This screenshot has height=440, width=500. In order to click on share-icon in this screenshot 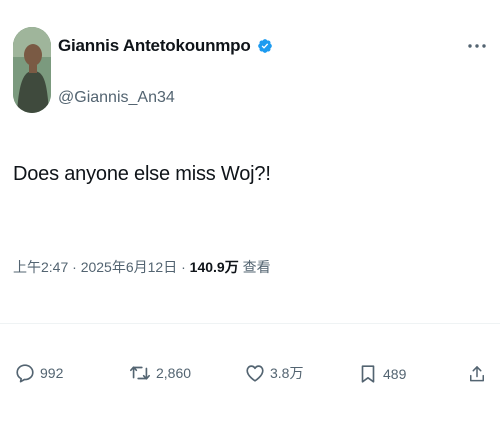, I will do `click(477, 374)`.